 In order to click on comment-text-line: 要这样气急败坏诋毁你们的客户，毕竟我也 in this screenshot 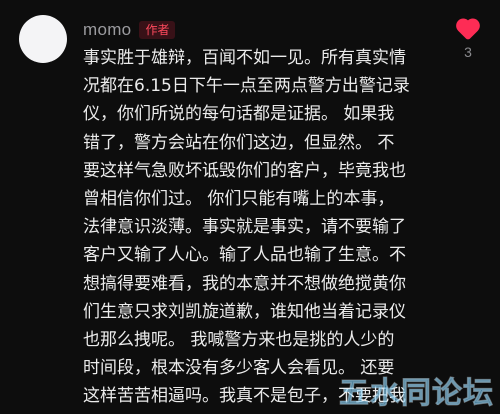, I will do `click(244, 170)`.